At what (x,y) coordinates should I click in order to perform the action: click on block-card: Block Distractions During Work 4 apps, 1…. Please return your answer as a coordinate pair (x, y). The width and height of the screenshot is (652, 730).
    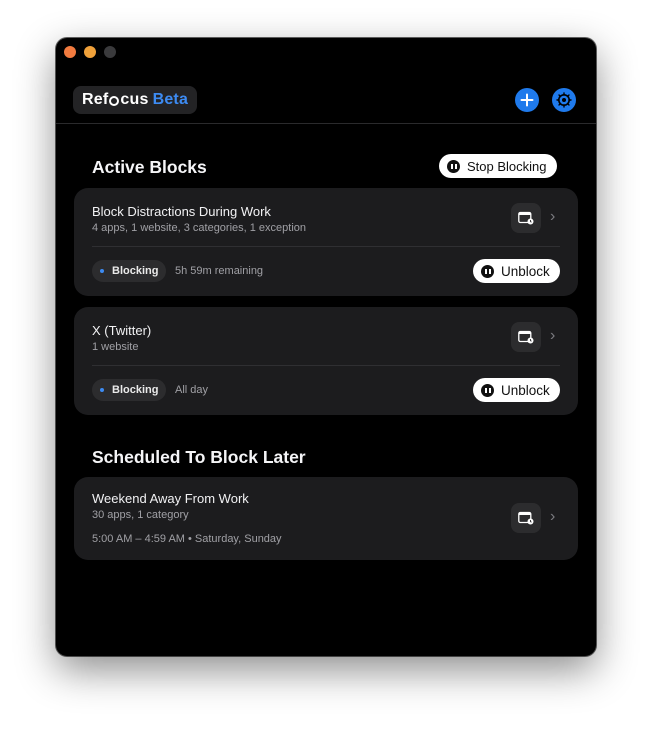
    Looking at the image, I should click on (326, 242).